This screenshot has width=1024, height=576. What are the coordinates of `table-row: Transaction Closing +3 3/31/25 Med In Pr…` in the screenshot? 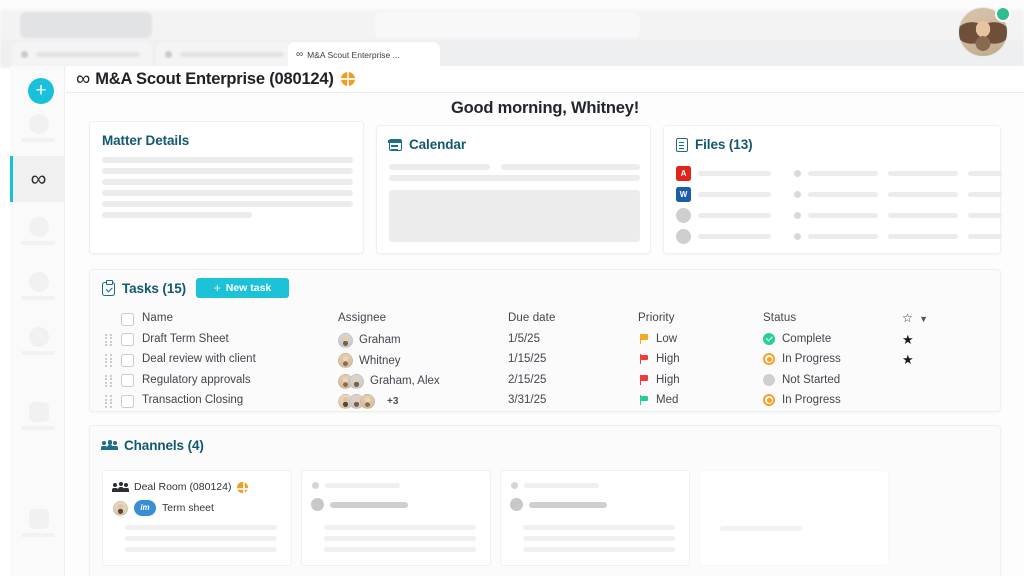 It's located at (546, 402).